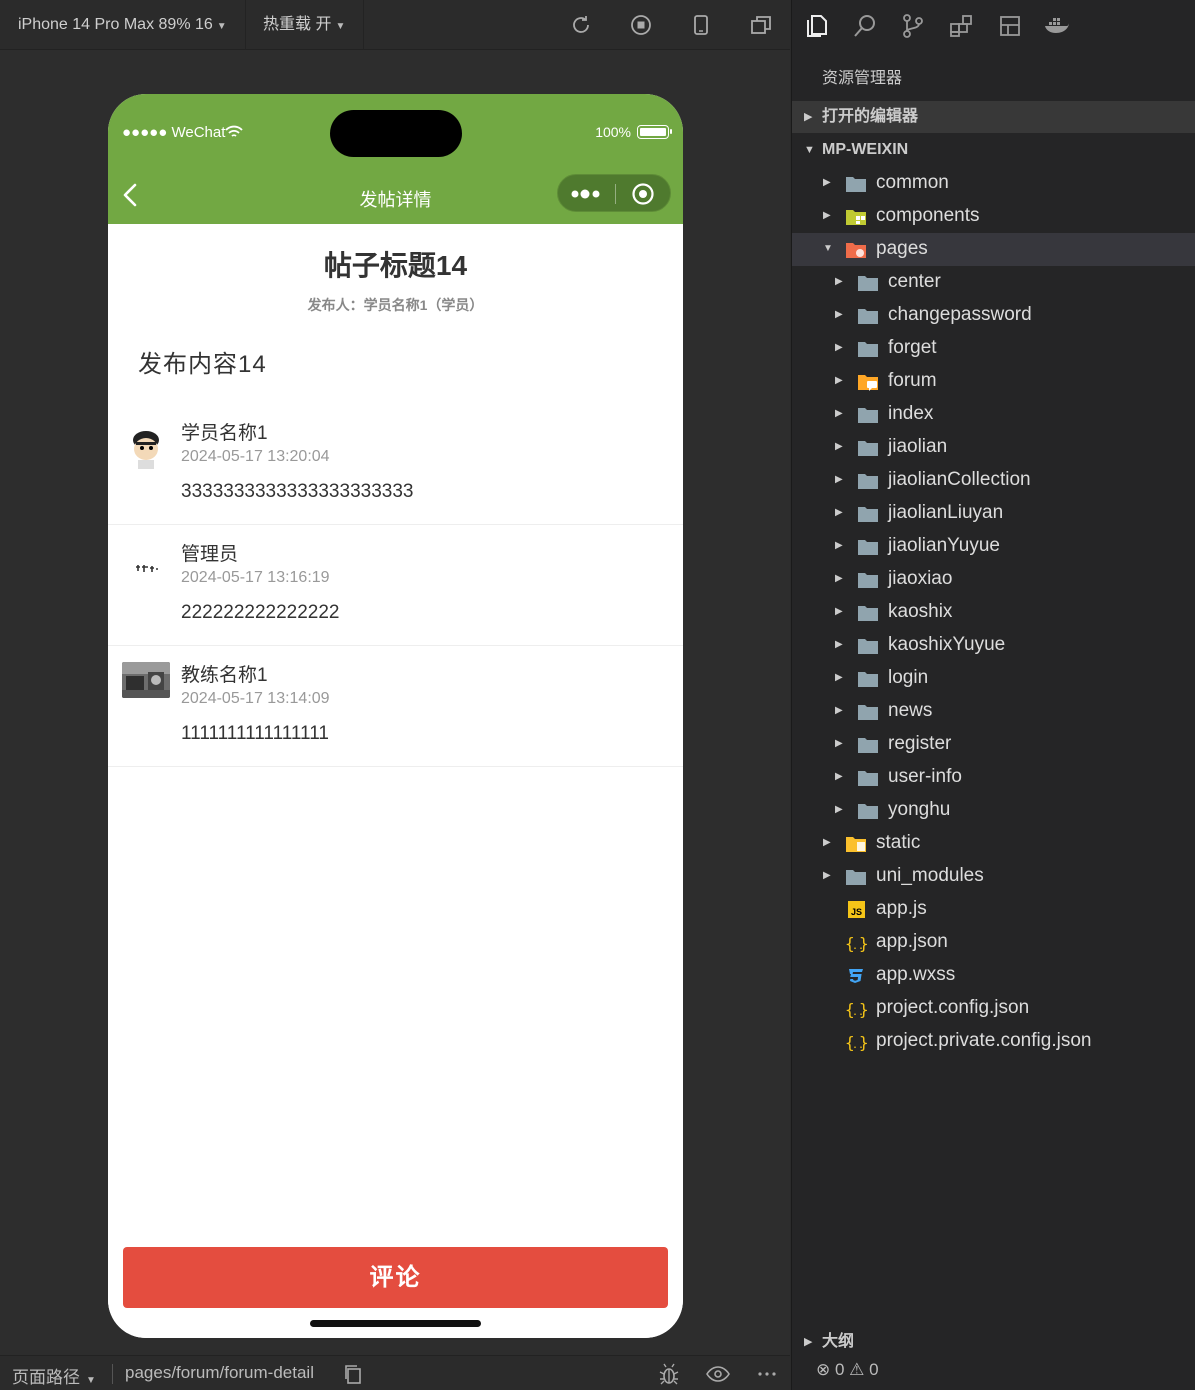 This screenshot has height=1390, width=1195. Describe the element at coordinates (908, 677) in the screenshot. I see `tree-item-label: login` at that location.